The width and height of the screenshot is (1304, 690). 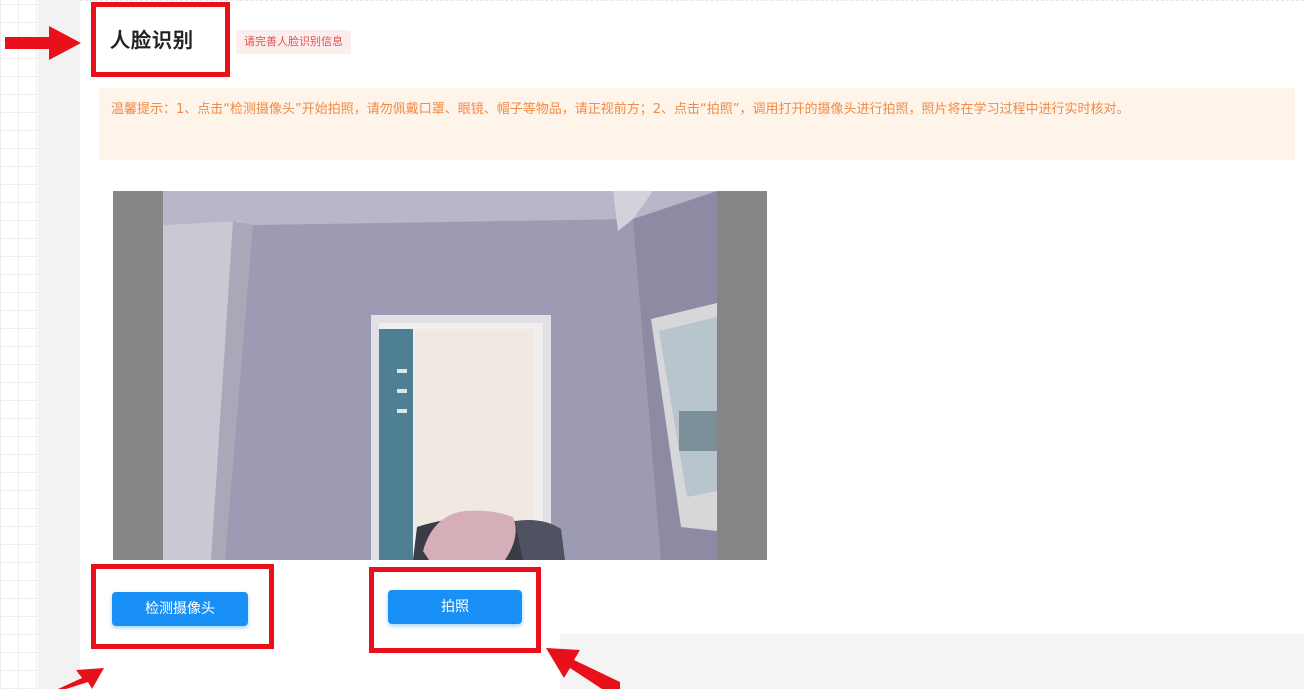 I want to click on notice-tag: 请完善人脸识别信息, so click(x=293, y=42).